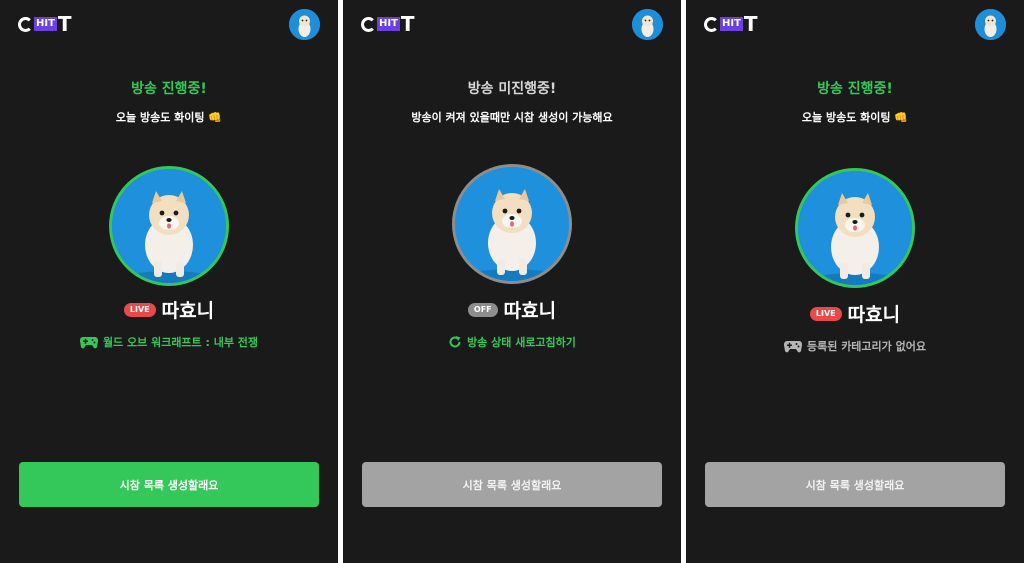 This screenshot has height=563, width=1024. Describe the element at coordinates (521, 342) in the screenshot. I see `refresh-text: 방송 상태 새로고침하기` at that location.